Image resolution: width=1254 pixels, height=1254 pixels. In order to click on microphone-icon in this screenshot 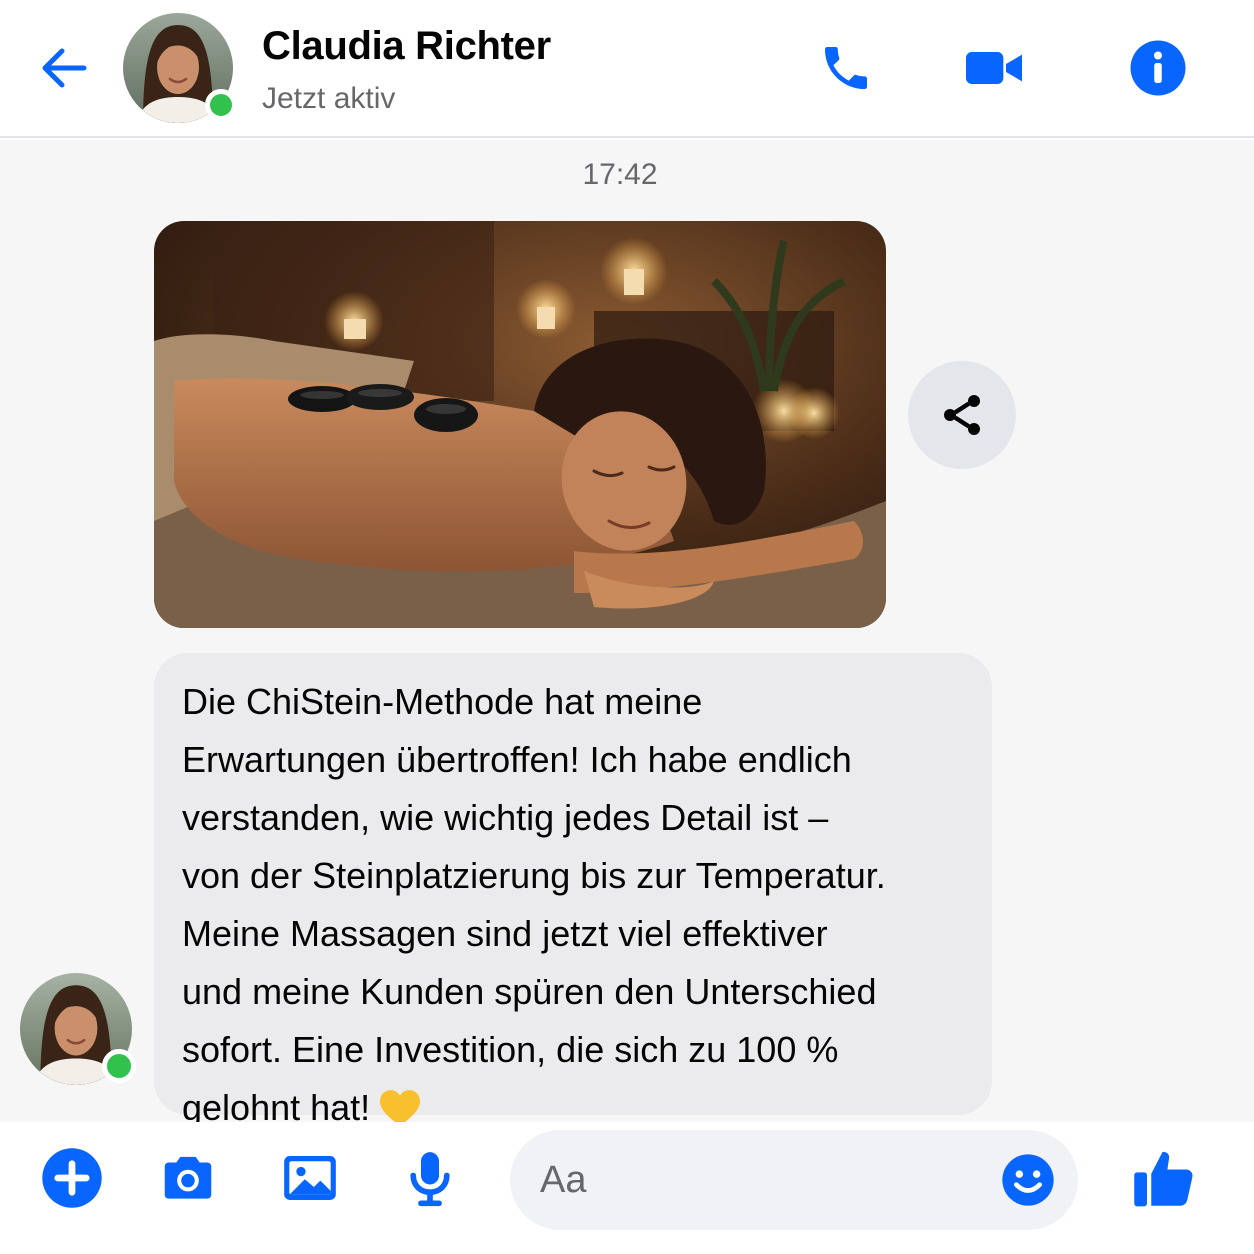, I will do `click(430, 1179)`.